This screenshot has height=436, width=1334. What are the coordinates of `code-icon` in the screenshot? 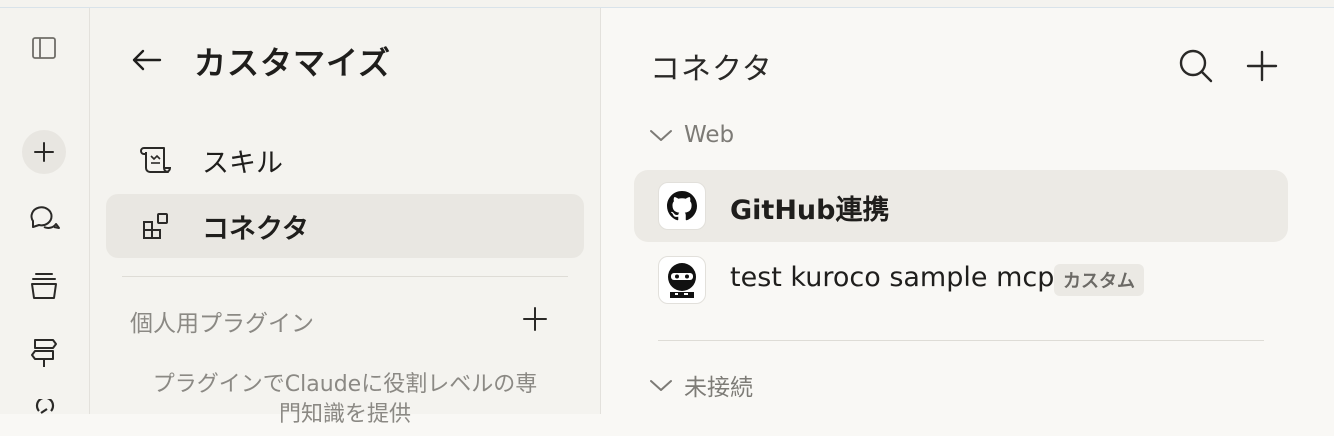 It's located at (45, 406).